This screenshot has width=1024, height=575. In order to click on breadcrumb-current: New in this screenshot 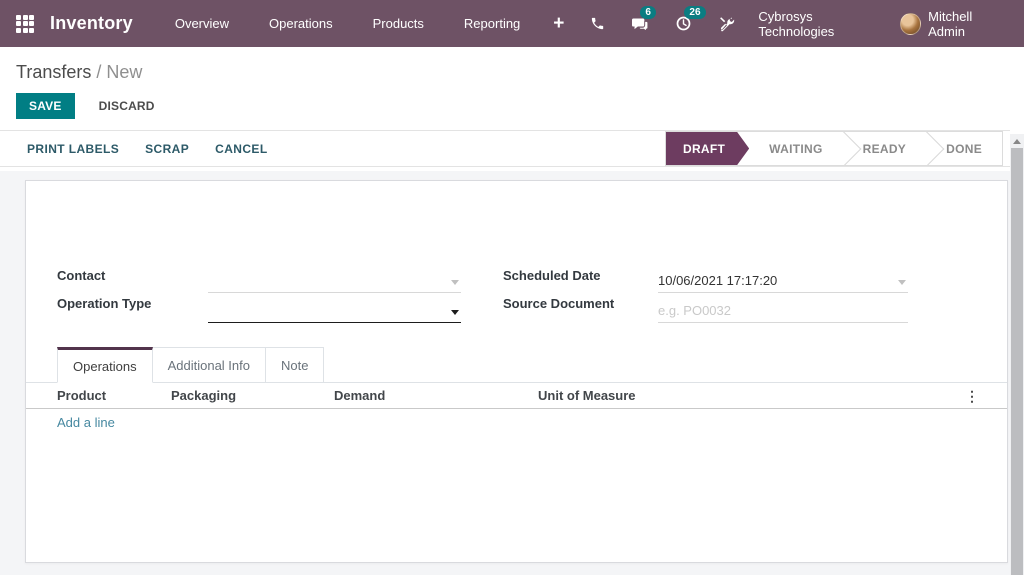, I will do `click(124, 72)`.